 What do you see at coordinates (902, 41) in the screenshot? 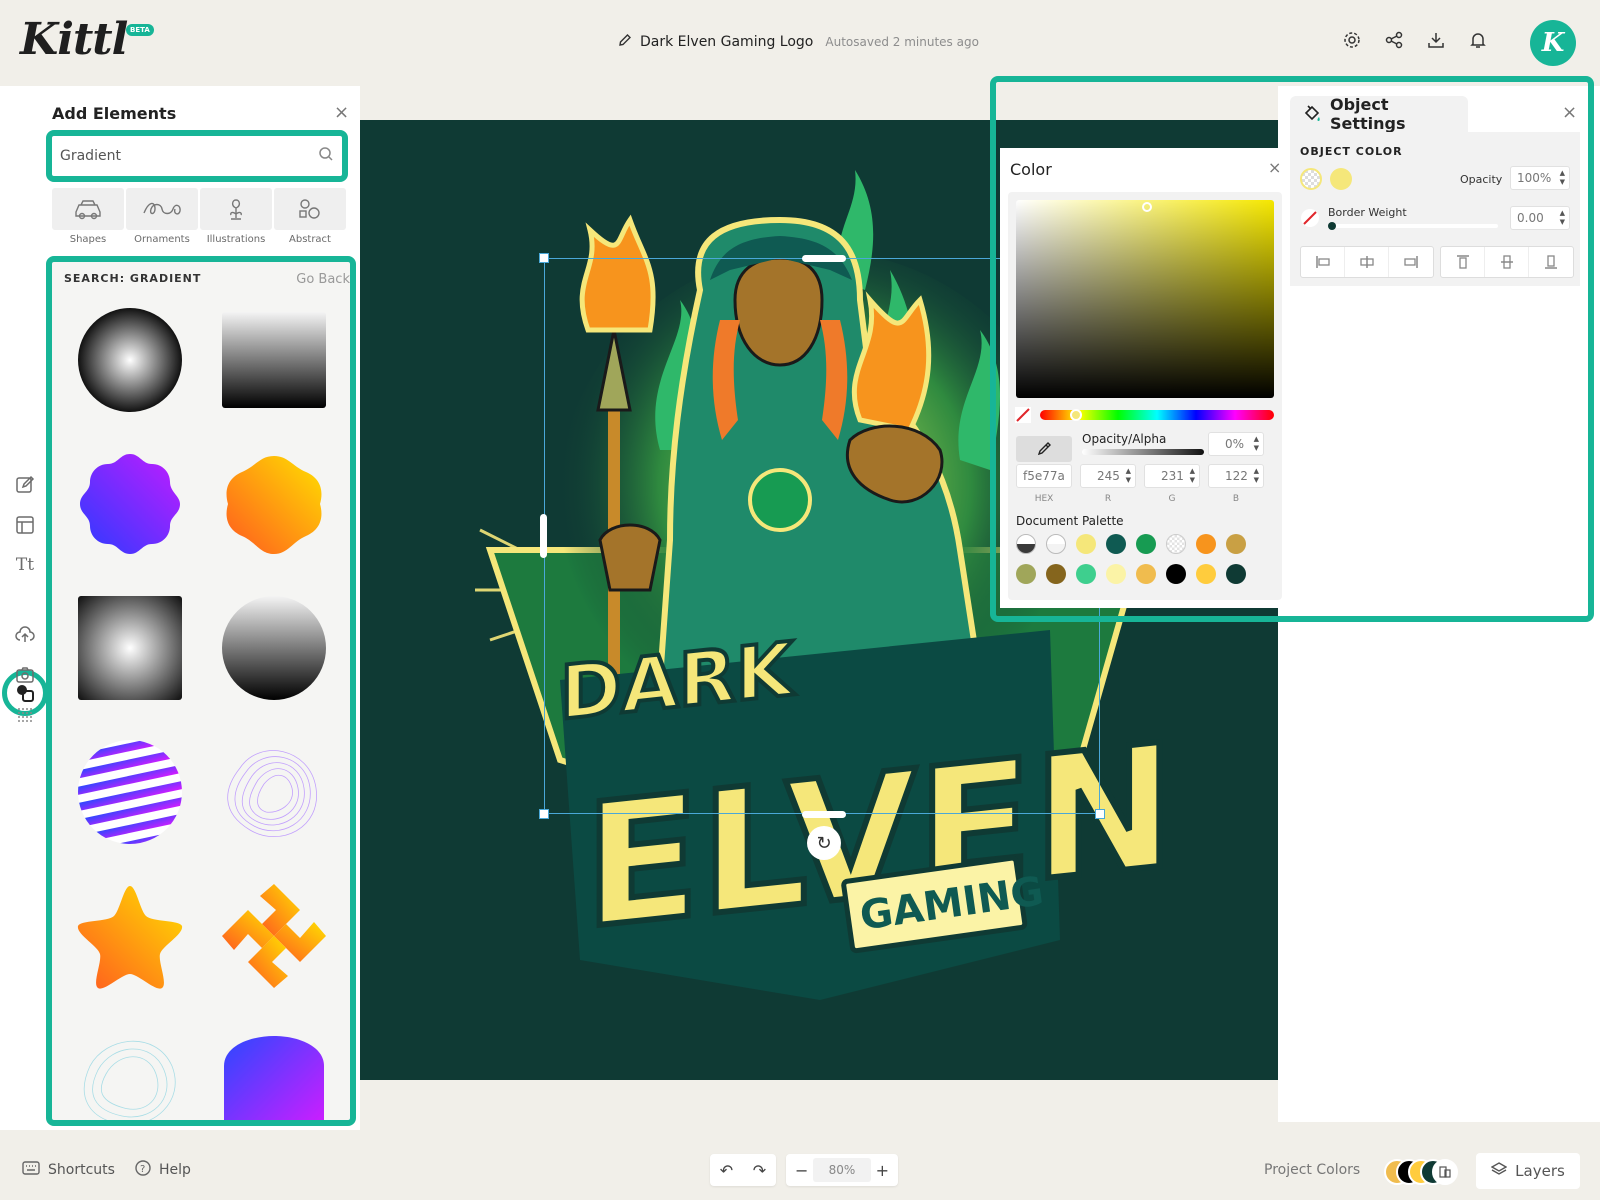
I see `autosave-status: Autosaved 2 minutes ago` at bounding box center [902, 41].